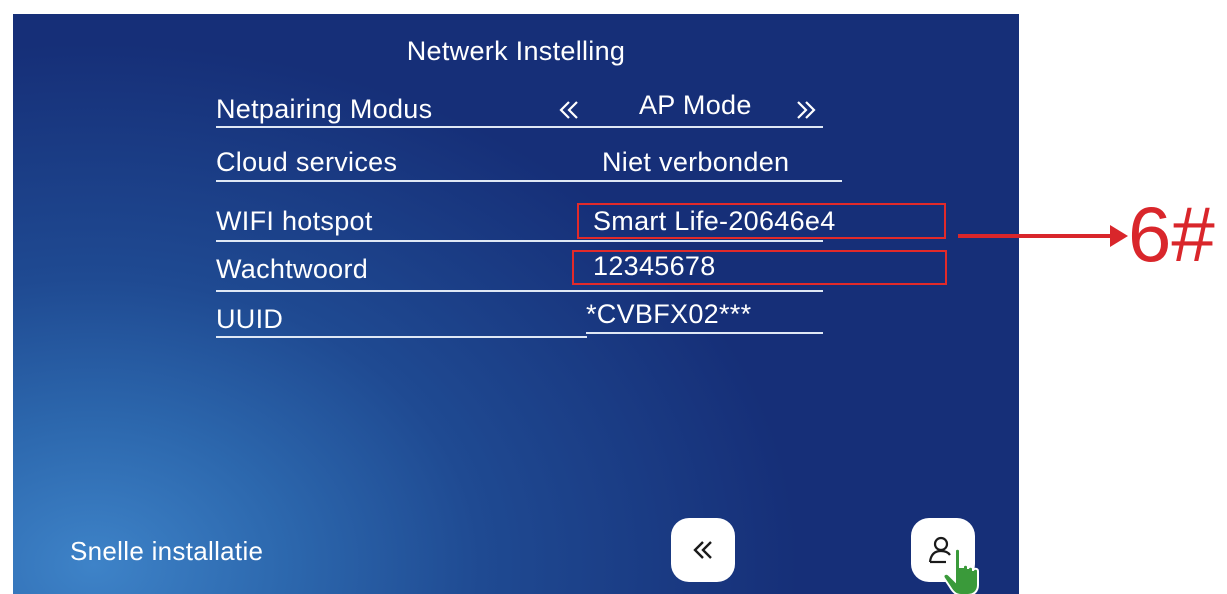  I want to click on cloud-services-value: Niet verbonden, so click(696, 162).